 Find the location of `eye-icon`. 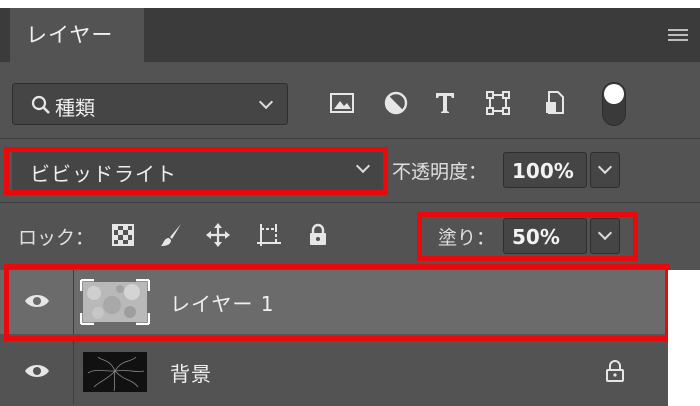

eye-icon is located at coordinates (37, 371).